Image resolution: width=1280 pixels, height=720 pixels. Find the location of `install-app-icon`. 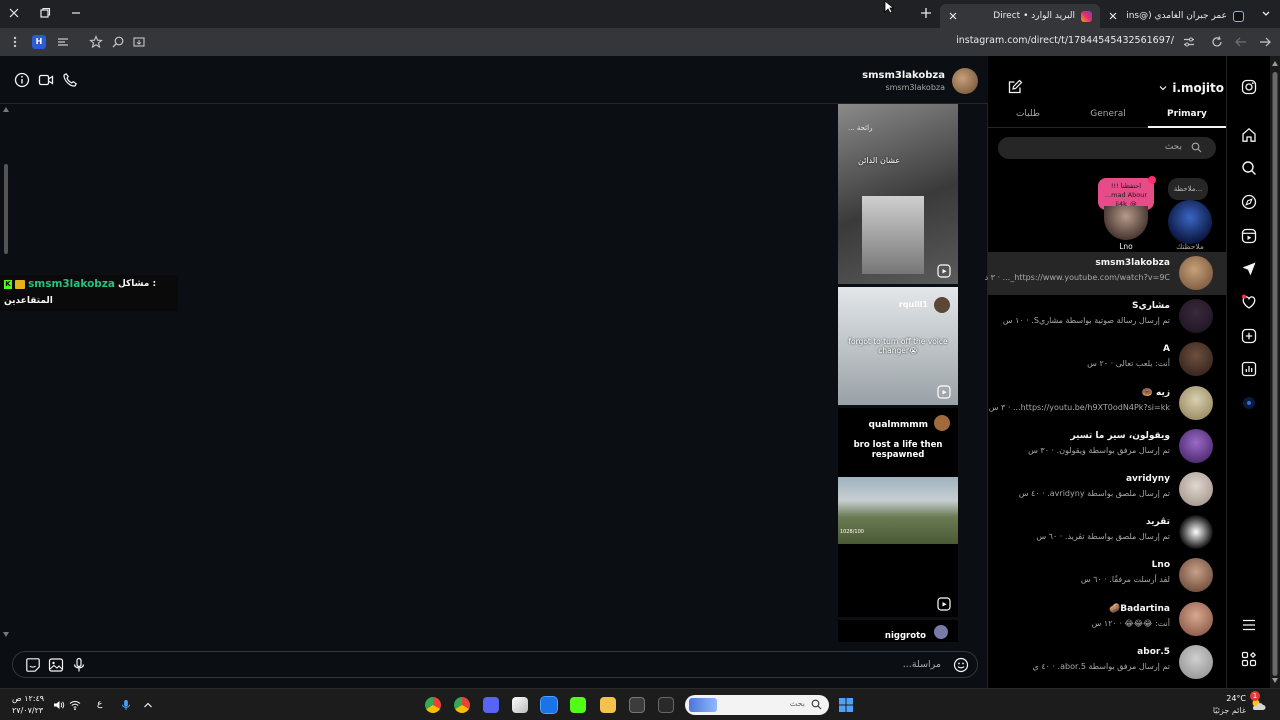

install-app-icon is located at coordinates (139, 42).